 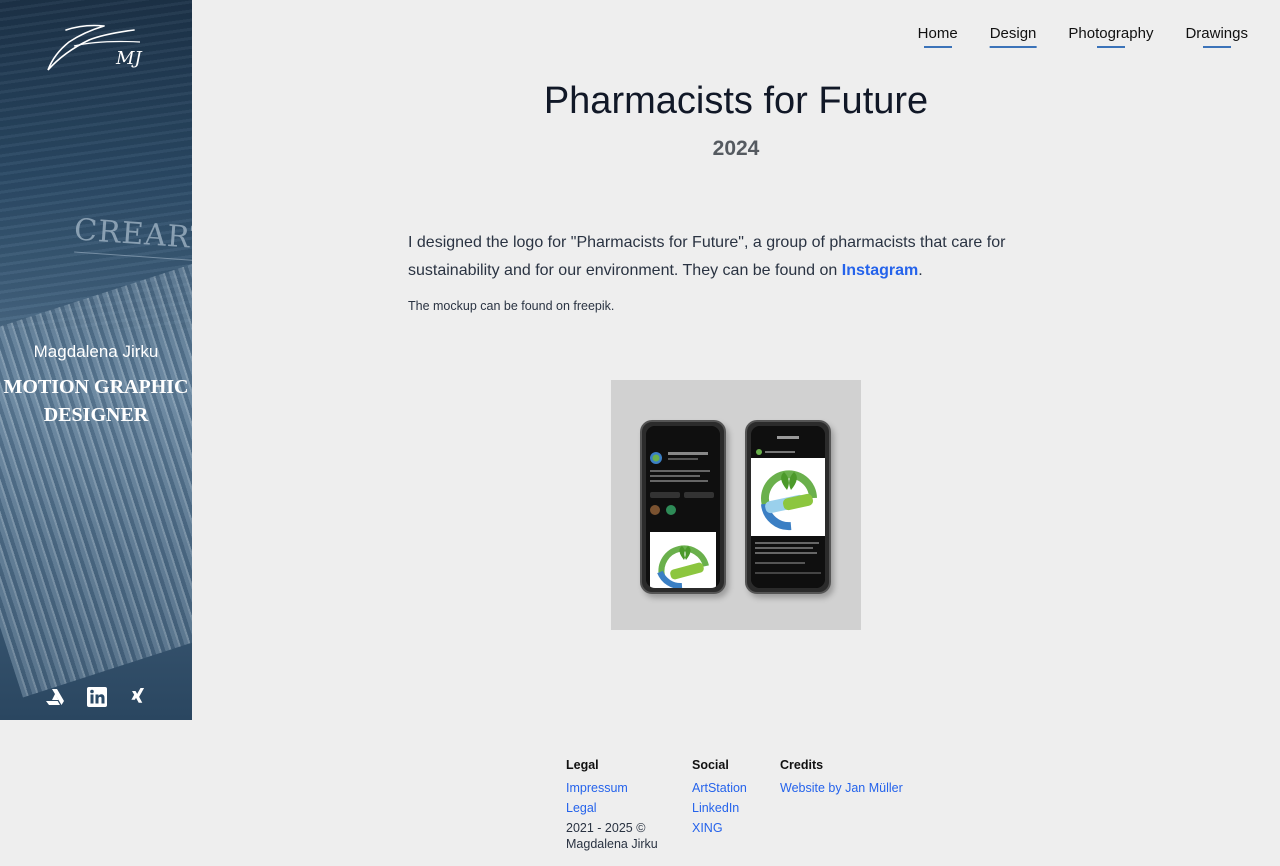 What do you see at coordinates (841, 805) in the screenshot?
I see `footer-credits-column: Credits Website by Jan Müller` at bounding box center [841, 805].